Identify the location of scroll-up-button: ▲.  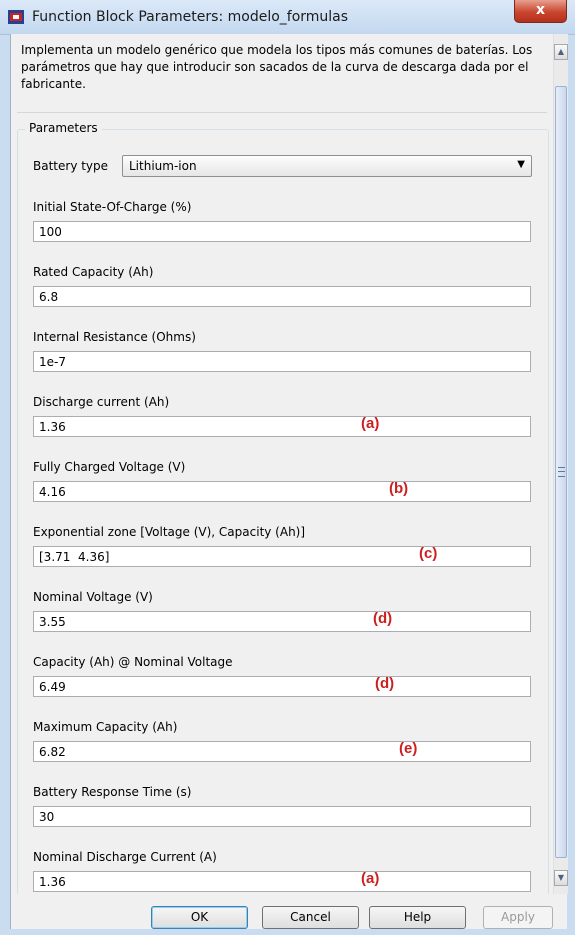
(561, 52).